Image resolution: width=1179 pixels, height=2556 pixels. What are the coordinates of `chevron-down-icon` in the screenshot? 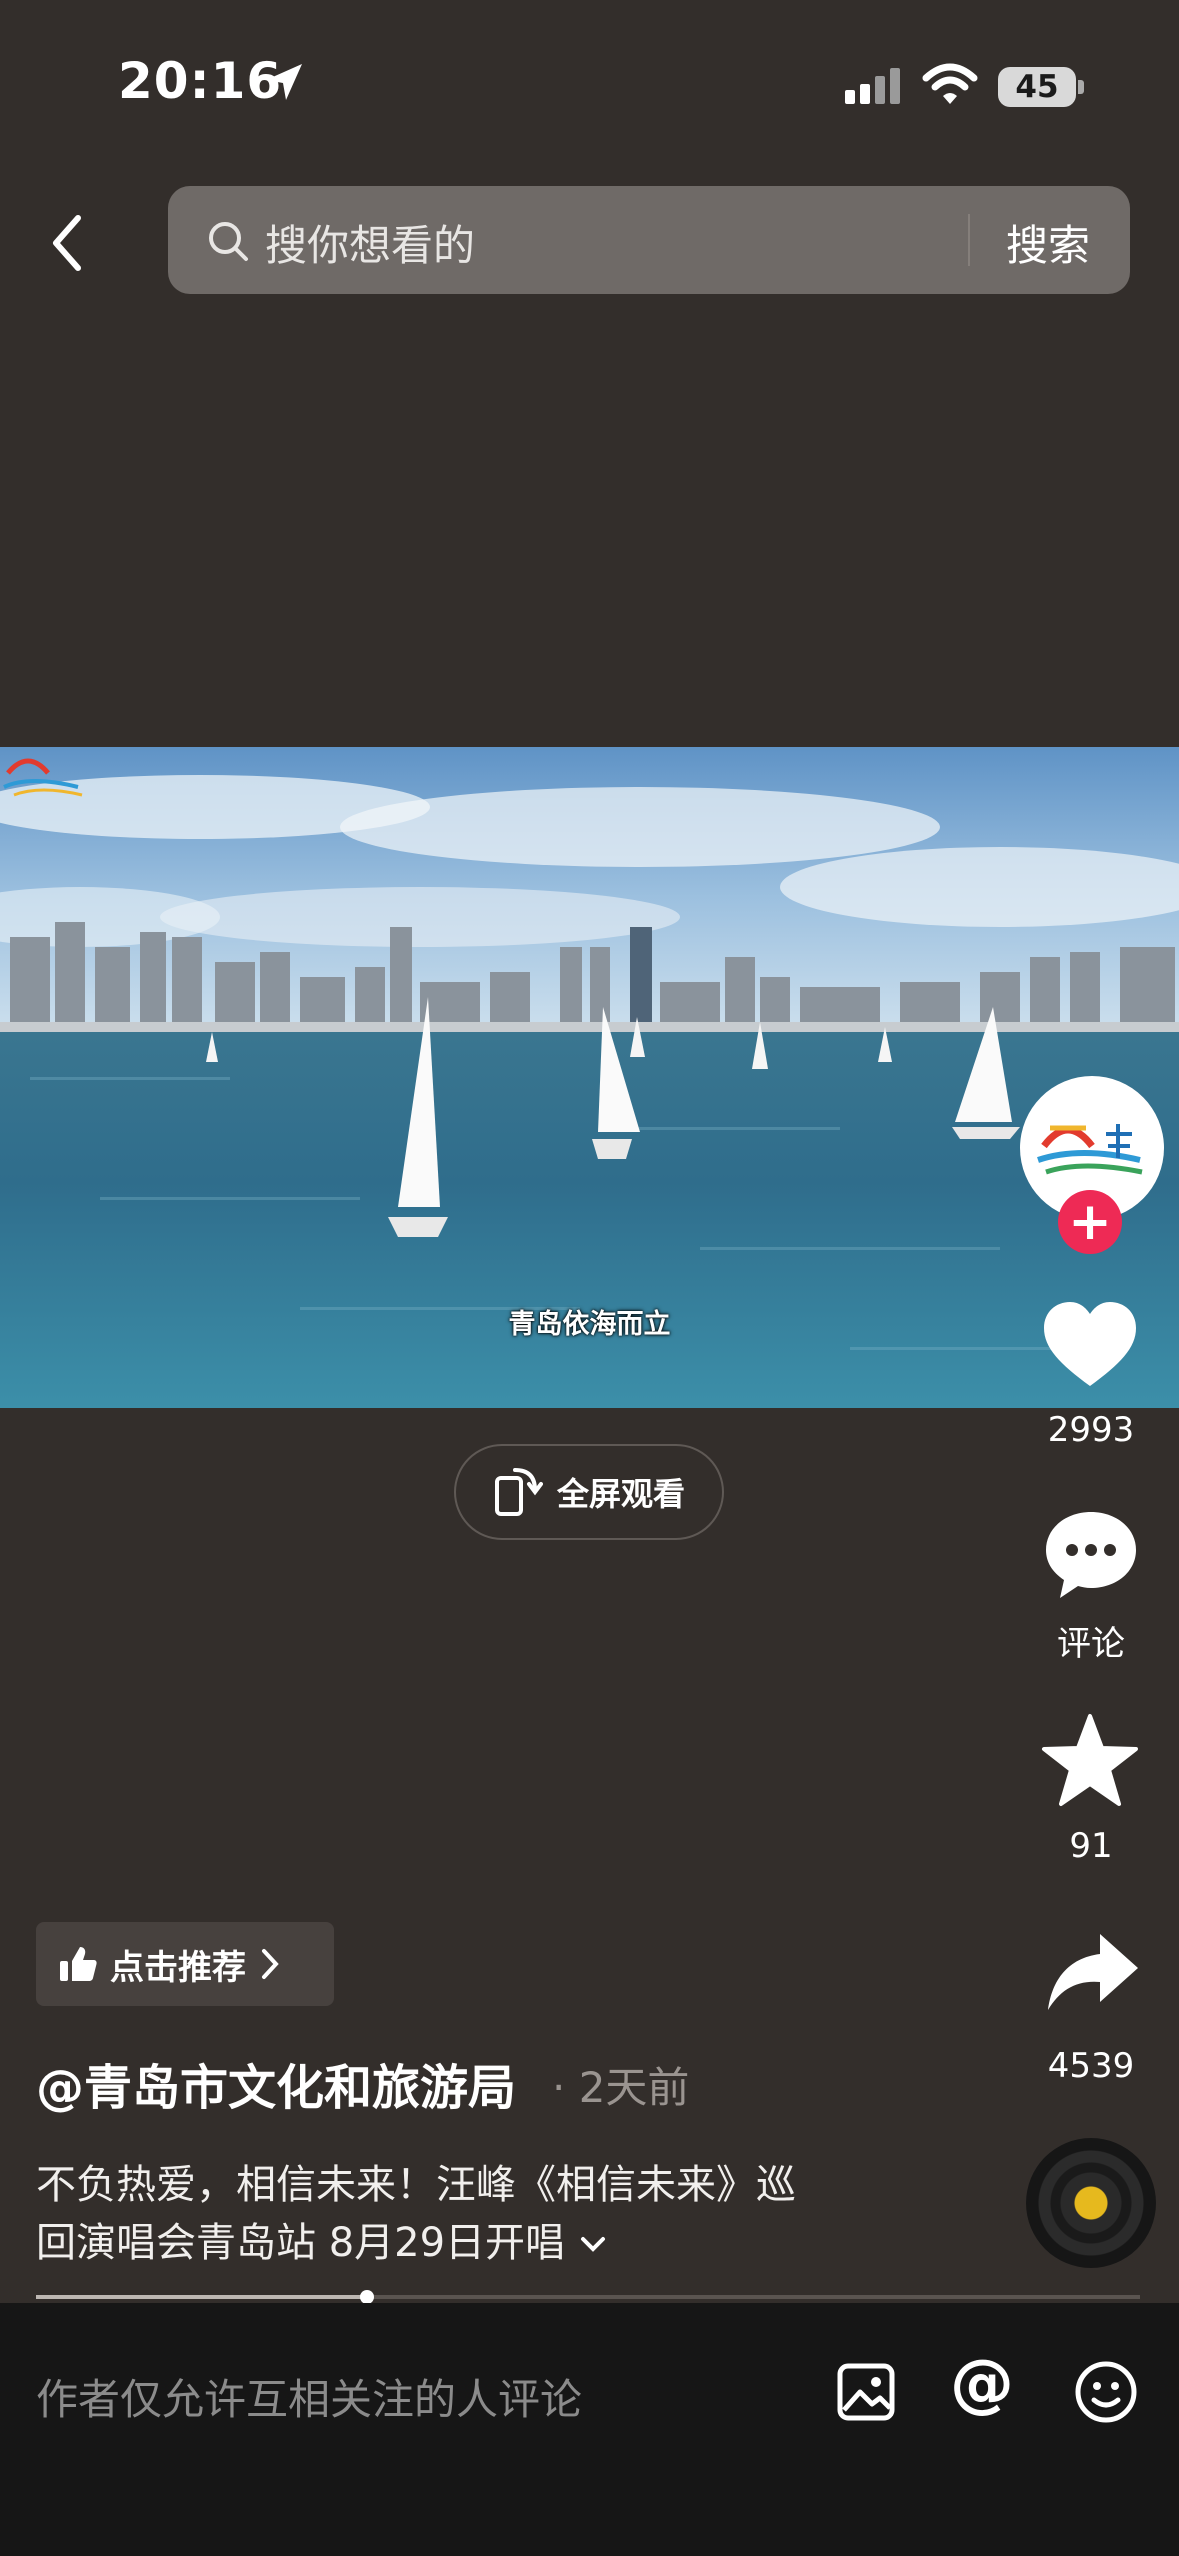 It's located at (593, 2244).